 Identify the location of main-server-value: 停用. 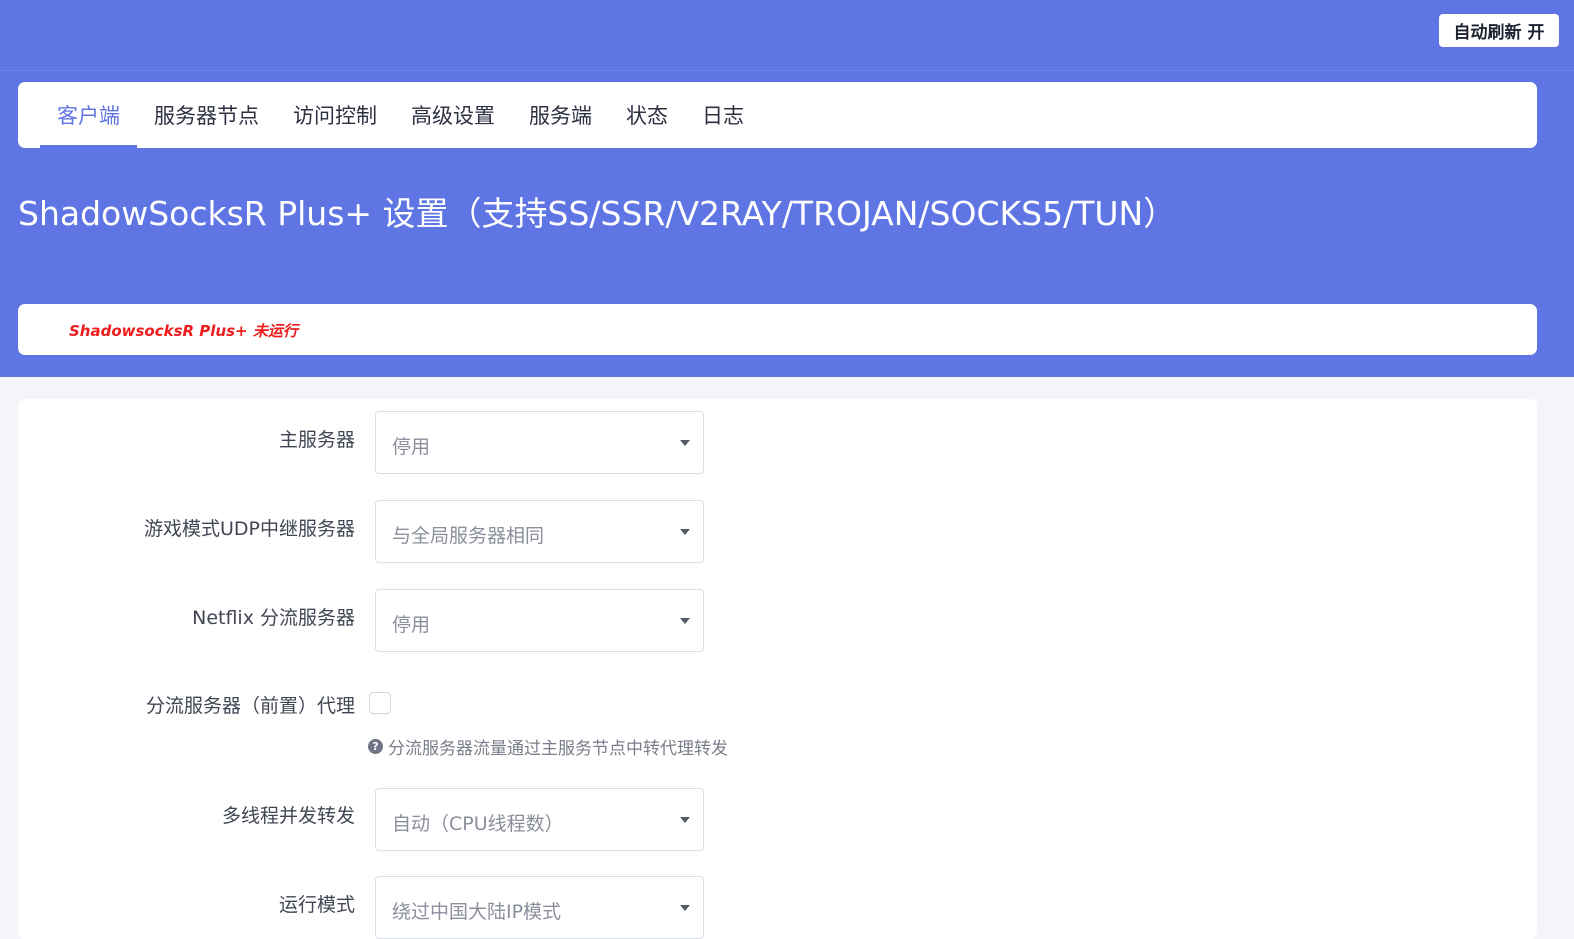
(411, 447).